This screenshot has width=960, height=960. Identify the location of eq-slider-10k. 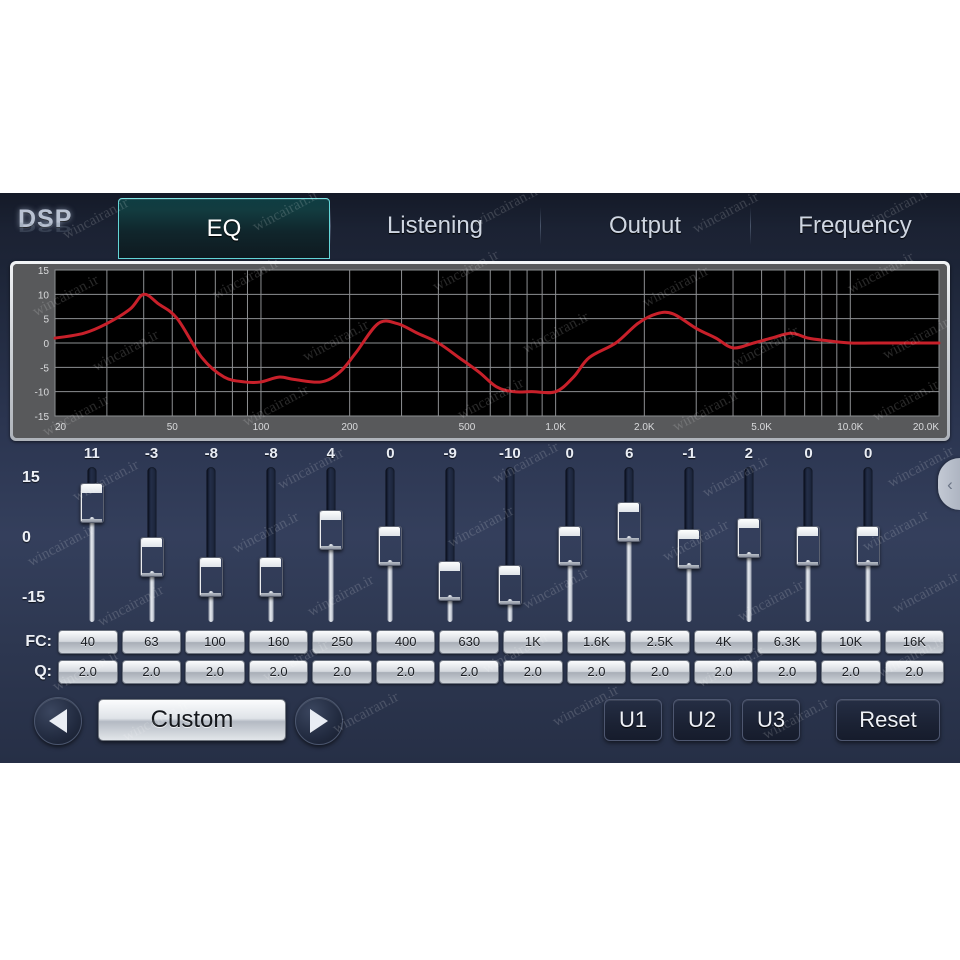
(809, 544).